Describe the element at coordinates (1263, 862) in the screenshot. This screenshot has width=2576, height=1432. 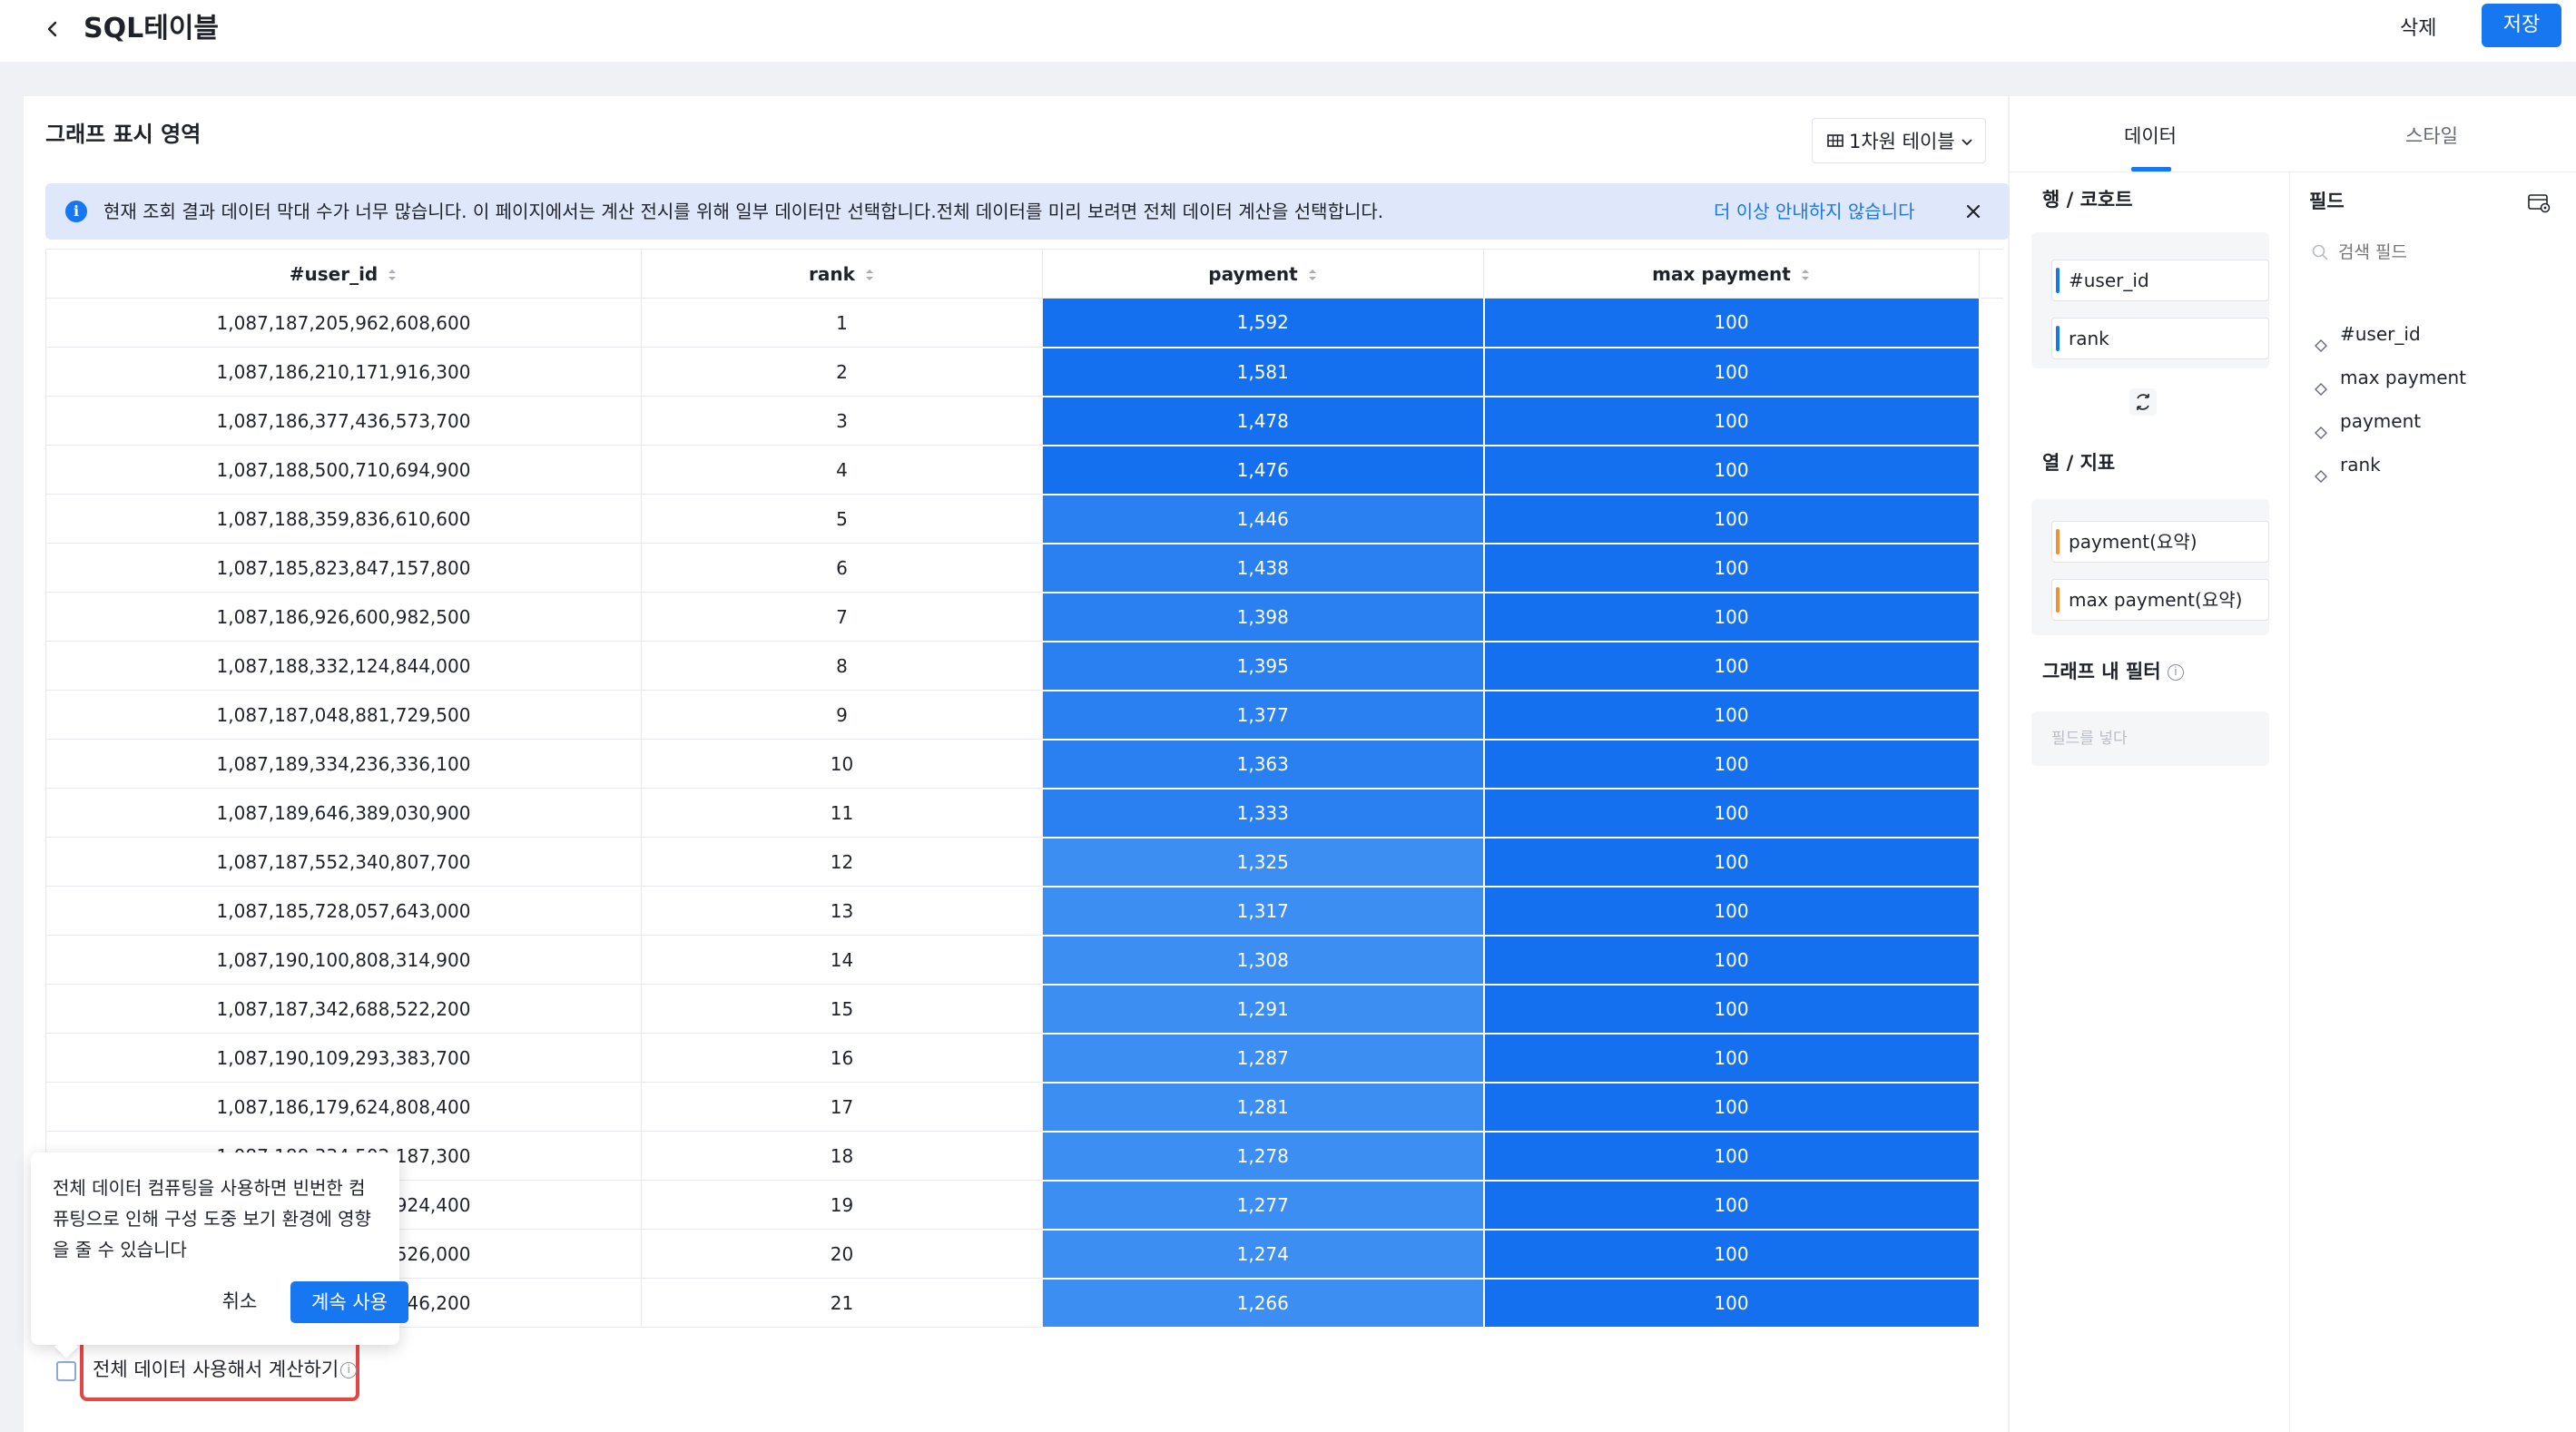
I see `payment-cell: 1,325` at that location.